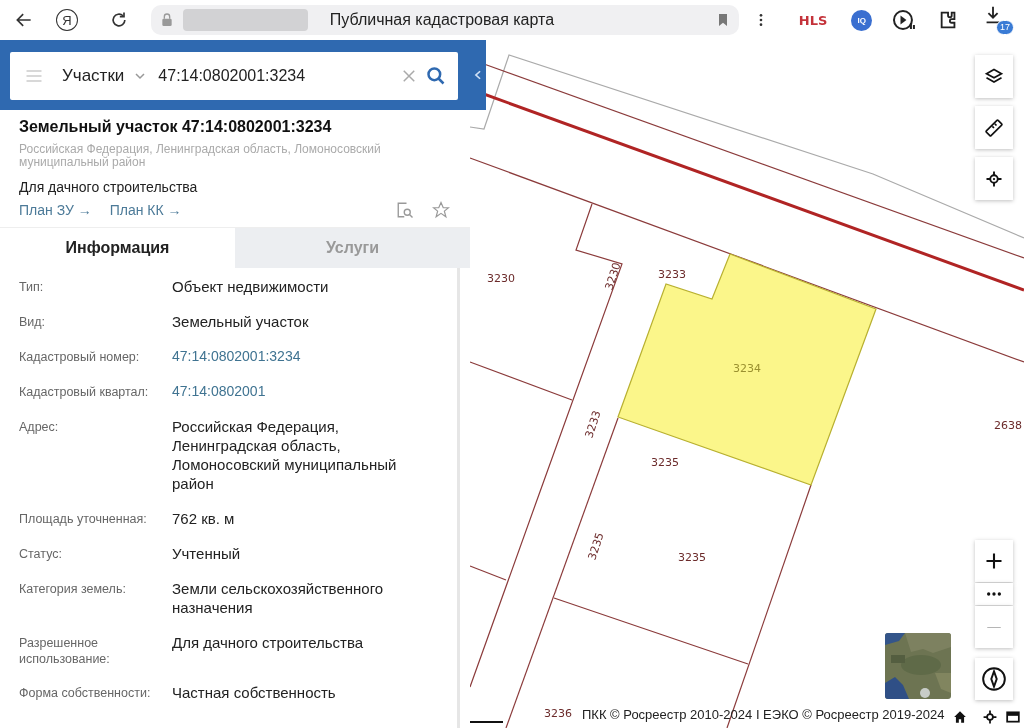  I want to click on plan-link: План КК →, so click(145, 210).